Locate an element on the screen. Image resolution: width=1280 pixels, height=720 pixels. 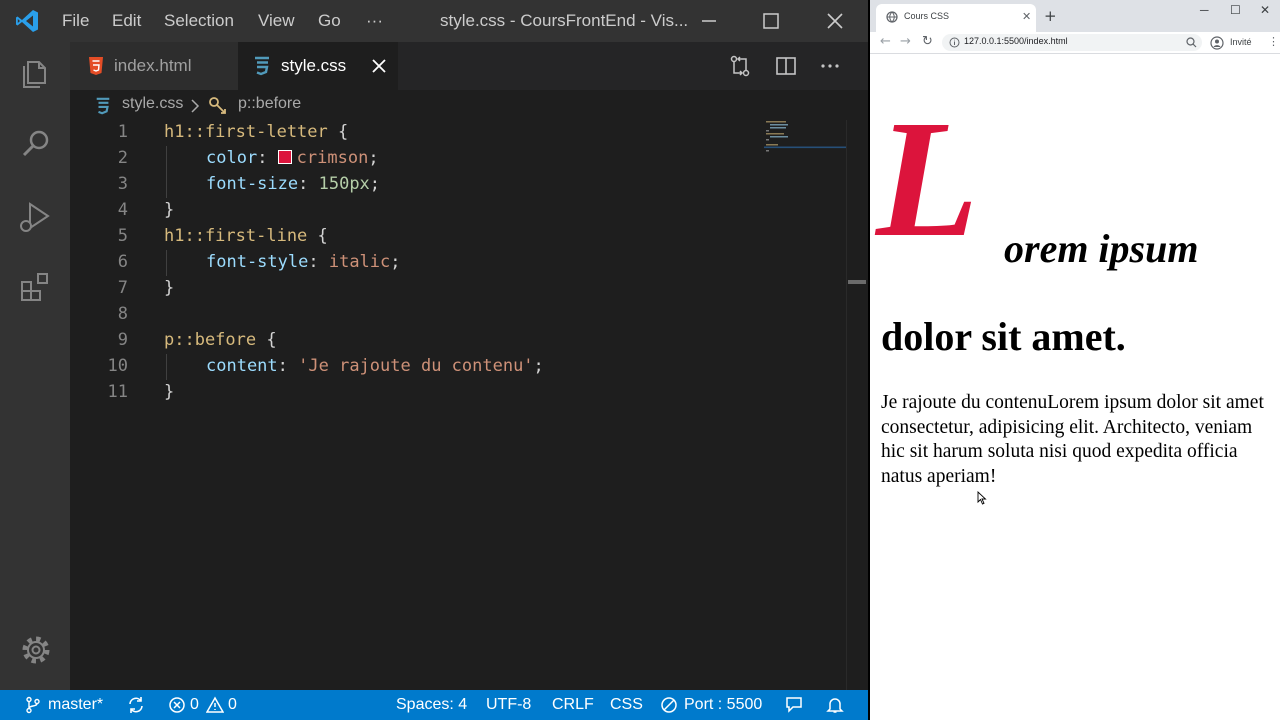
extensions-icon is located at coordinates (36, 288).